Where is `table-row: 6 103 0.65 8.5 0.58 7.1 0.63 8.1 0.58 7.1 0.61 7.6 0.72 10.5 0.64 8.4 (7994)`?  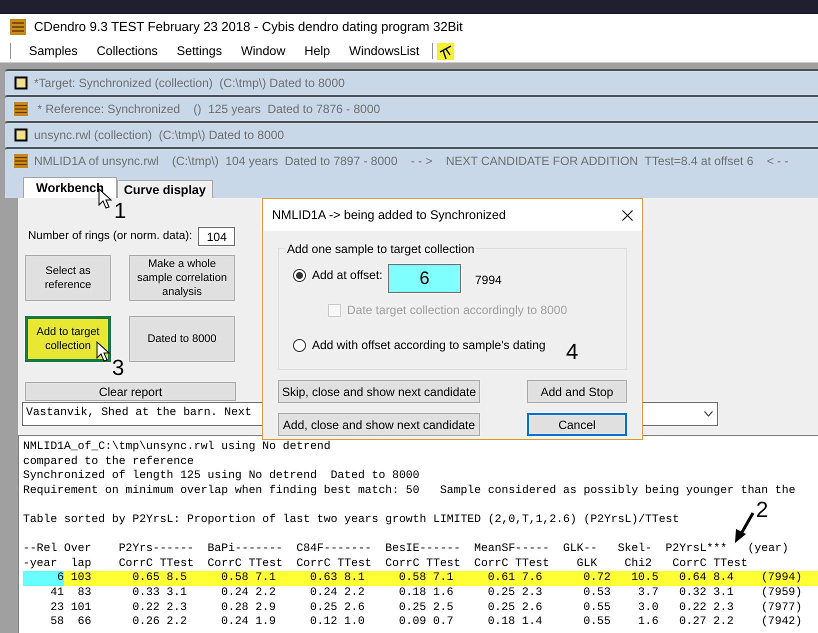
table-row: 6 103 0.65 8.5 0.58 7.1 0.63 8.1 0.58 7.1 0.61 7.6 0.72 10.5 0.64 8.4 (7994) is located at coordinates (420, 578).